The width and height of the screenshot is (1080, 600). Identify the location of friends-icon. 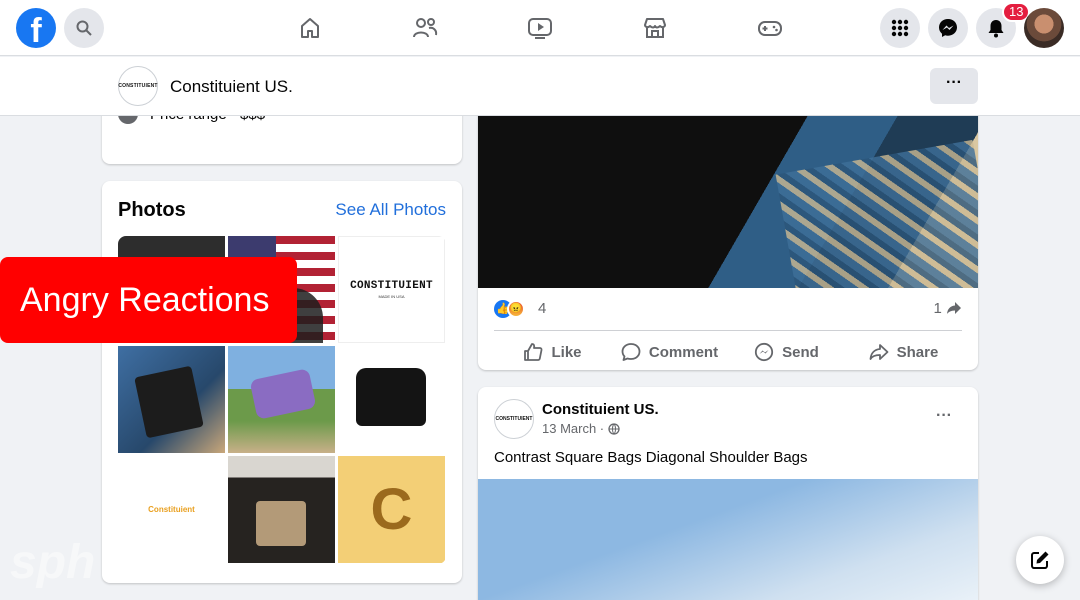
(425, 28).